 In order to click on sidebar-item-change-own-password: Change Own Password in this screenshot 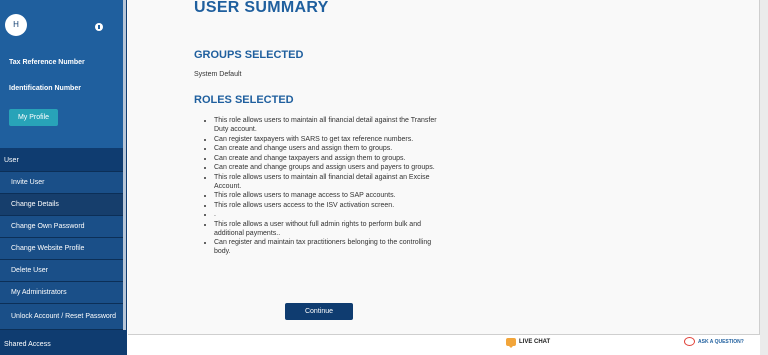, I will do `click(61, 227)`.